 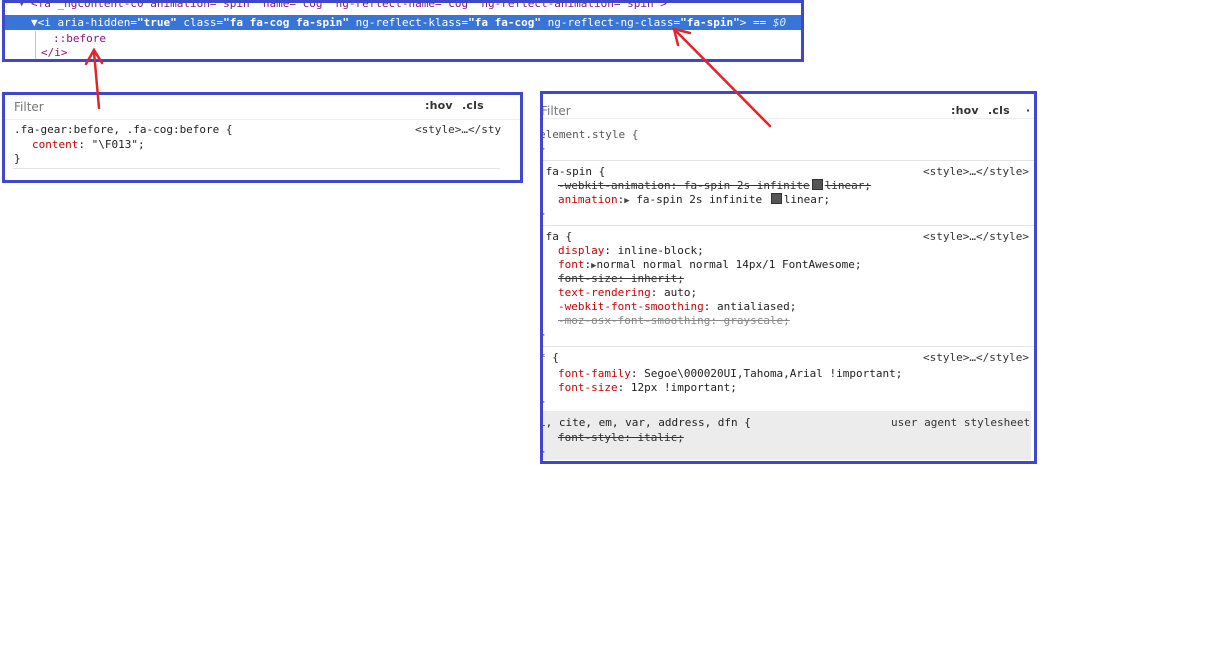 I want to click on rule-property: content: "\F013";, so click(x=88, y=145).